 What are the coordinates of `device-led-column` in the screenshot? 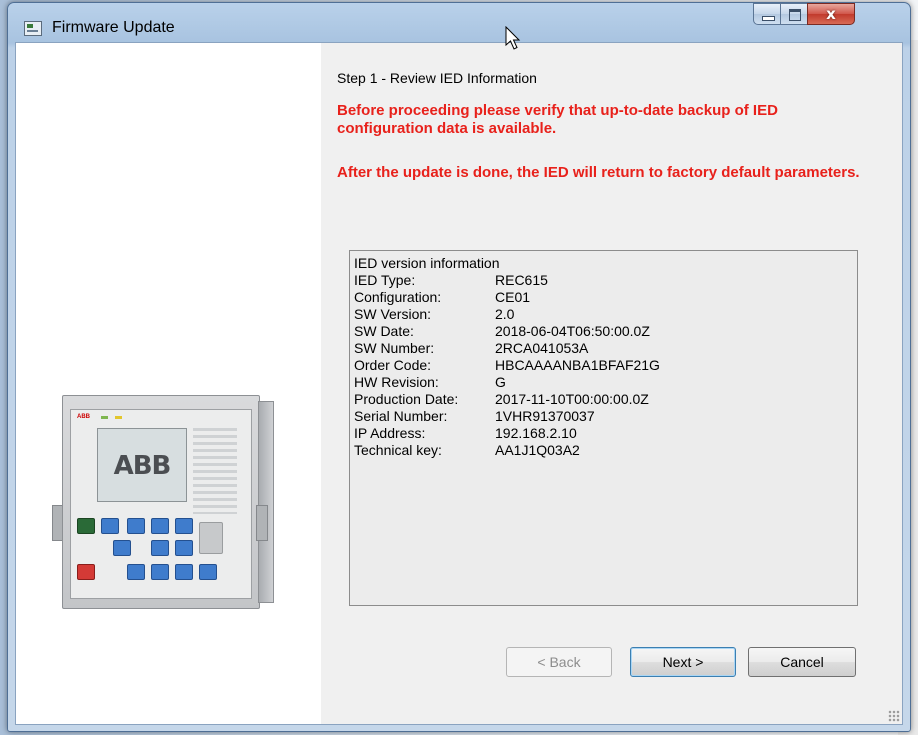 It's located at (215, 471).